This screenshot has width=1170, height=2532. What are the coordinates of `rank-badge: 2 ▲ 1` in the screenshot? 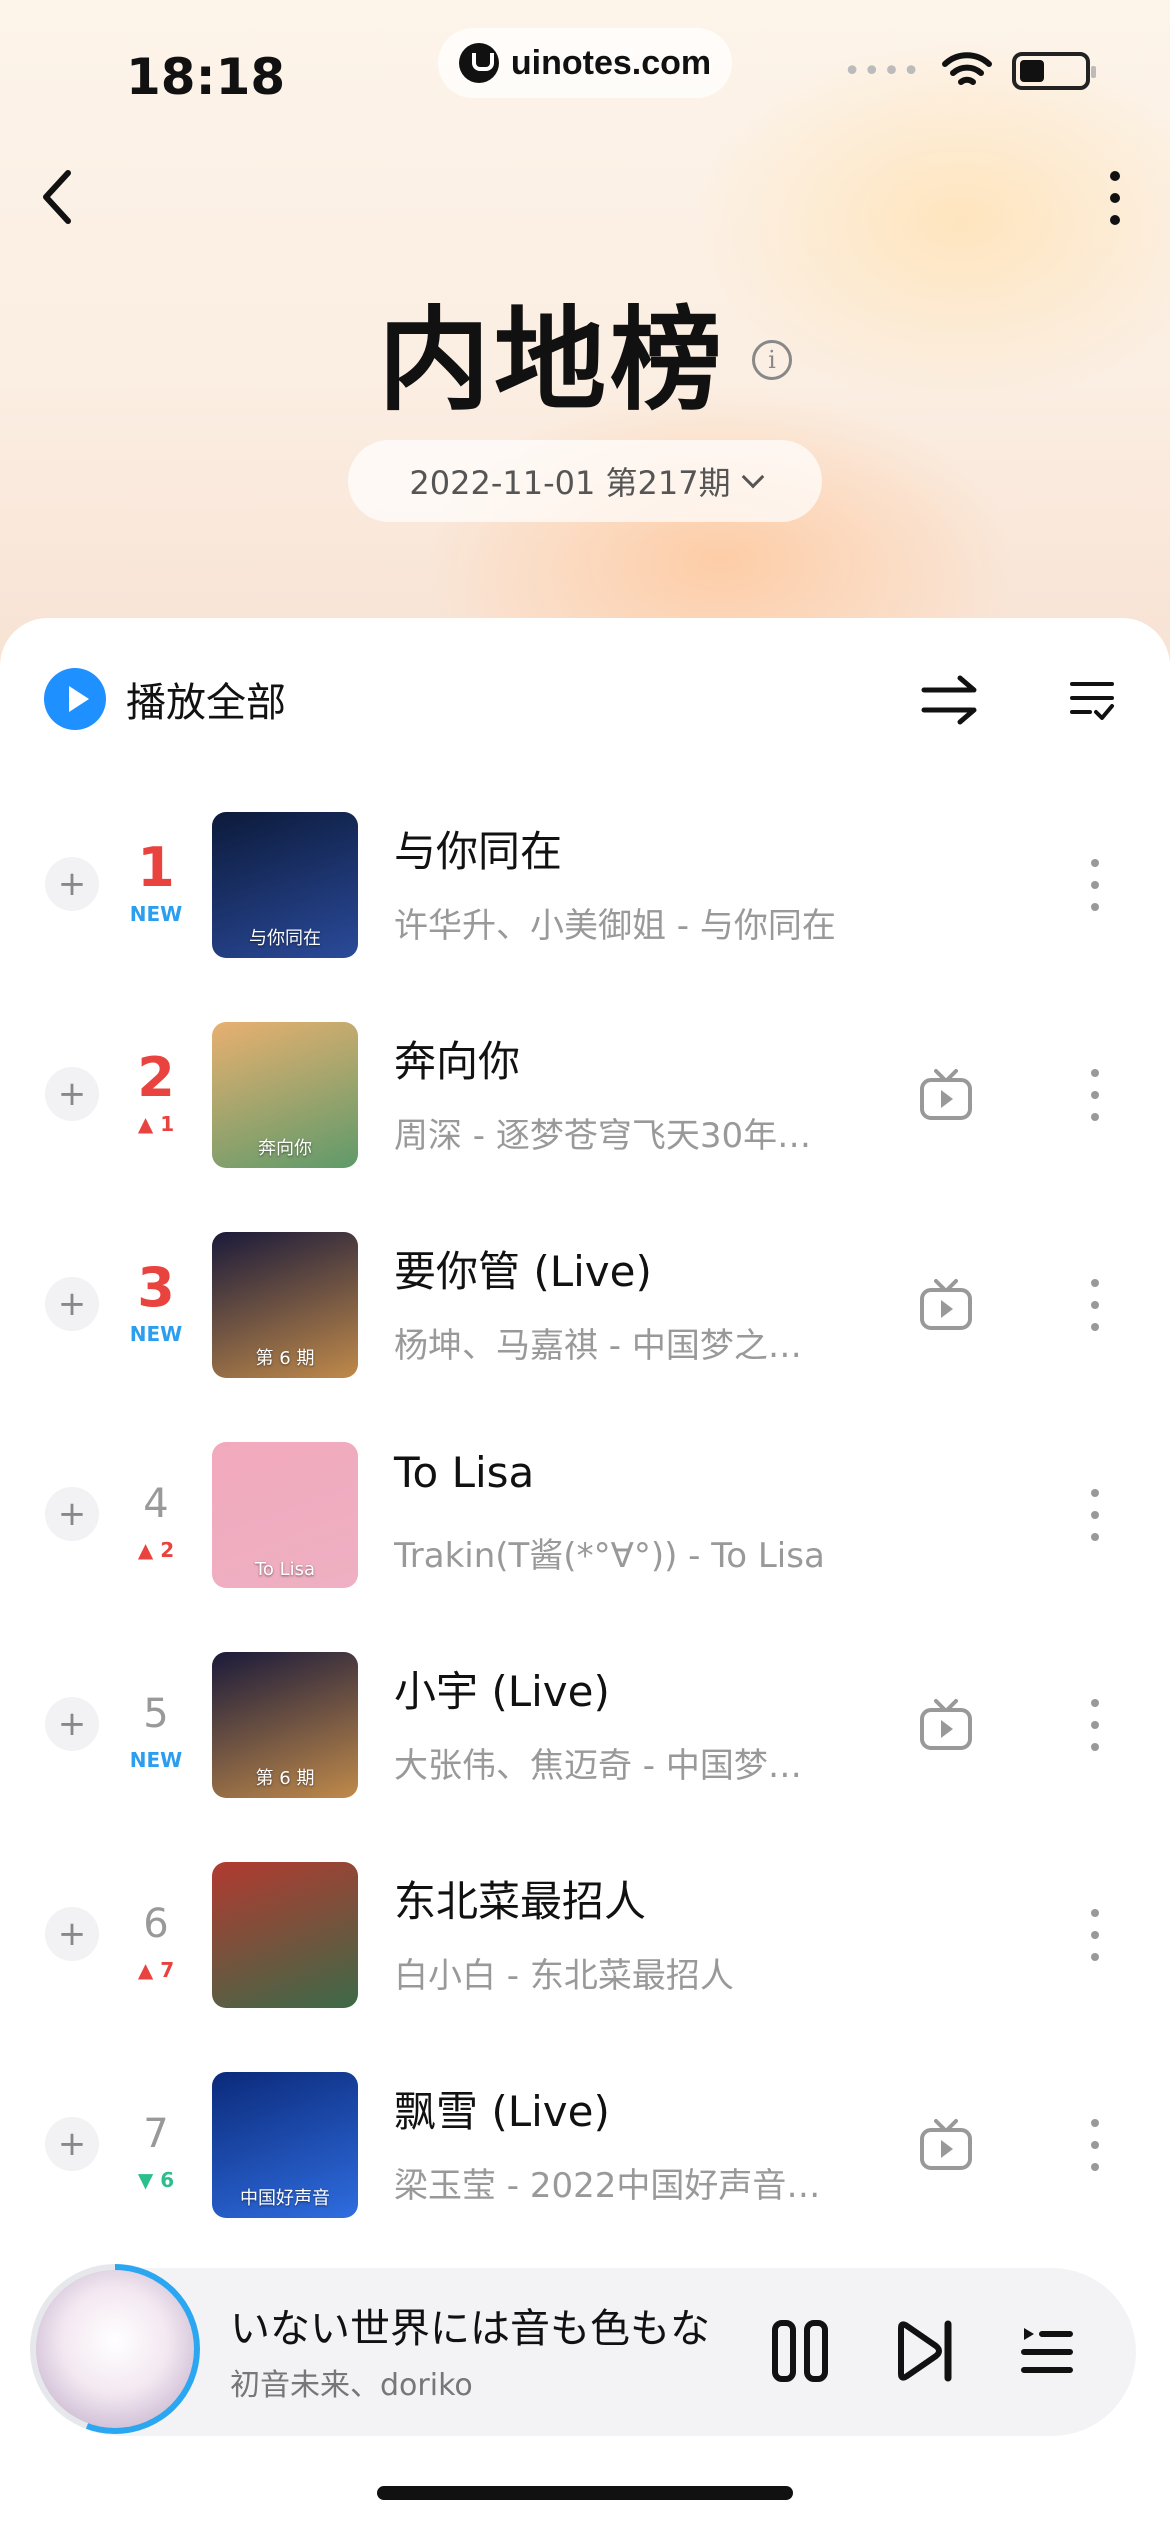 It's located at (156, 1091).